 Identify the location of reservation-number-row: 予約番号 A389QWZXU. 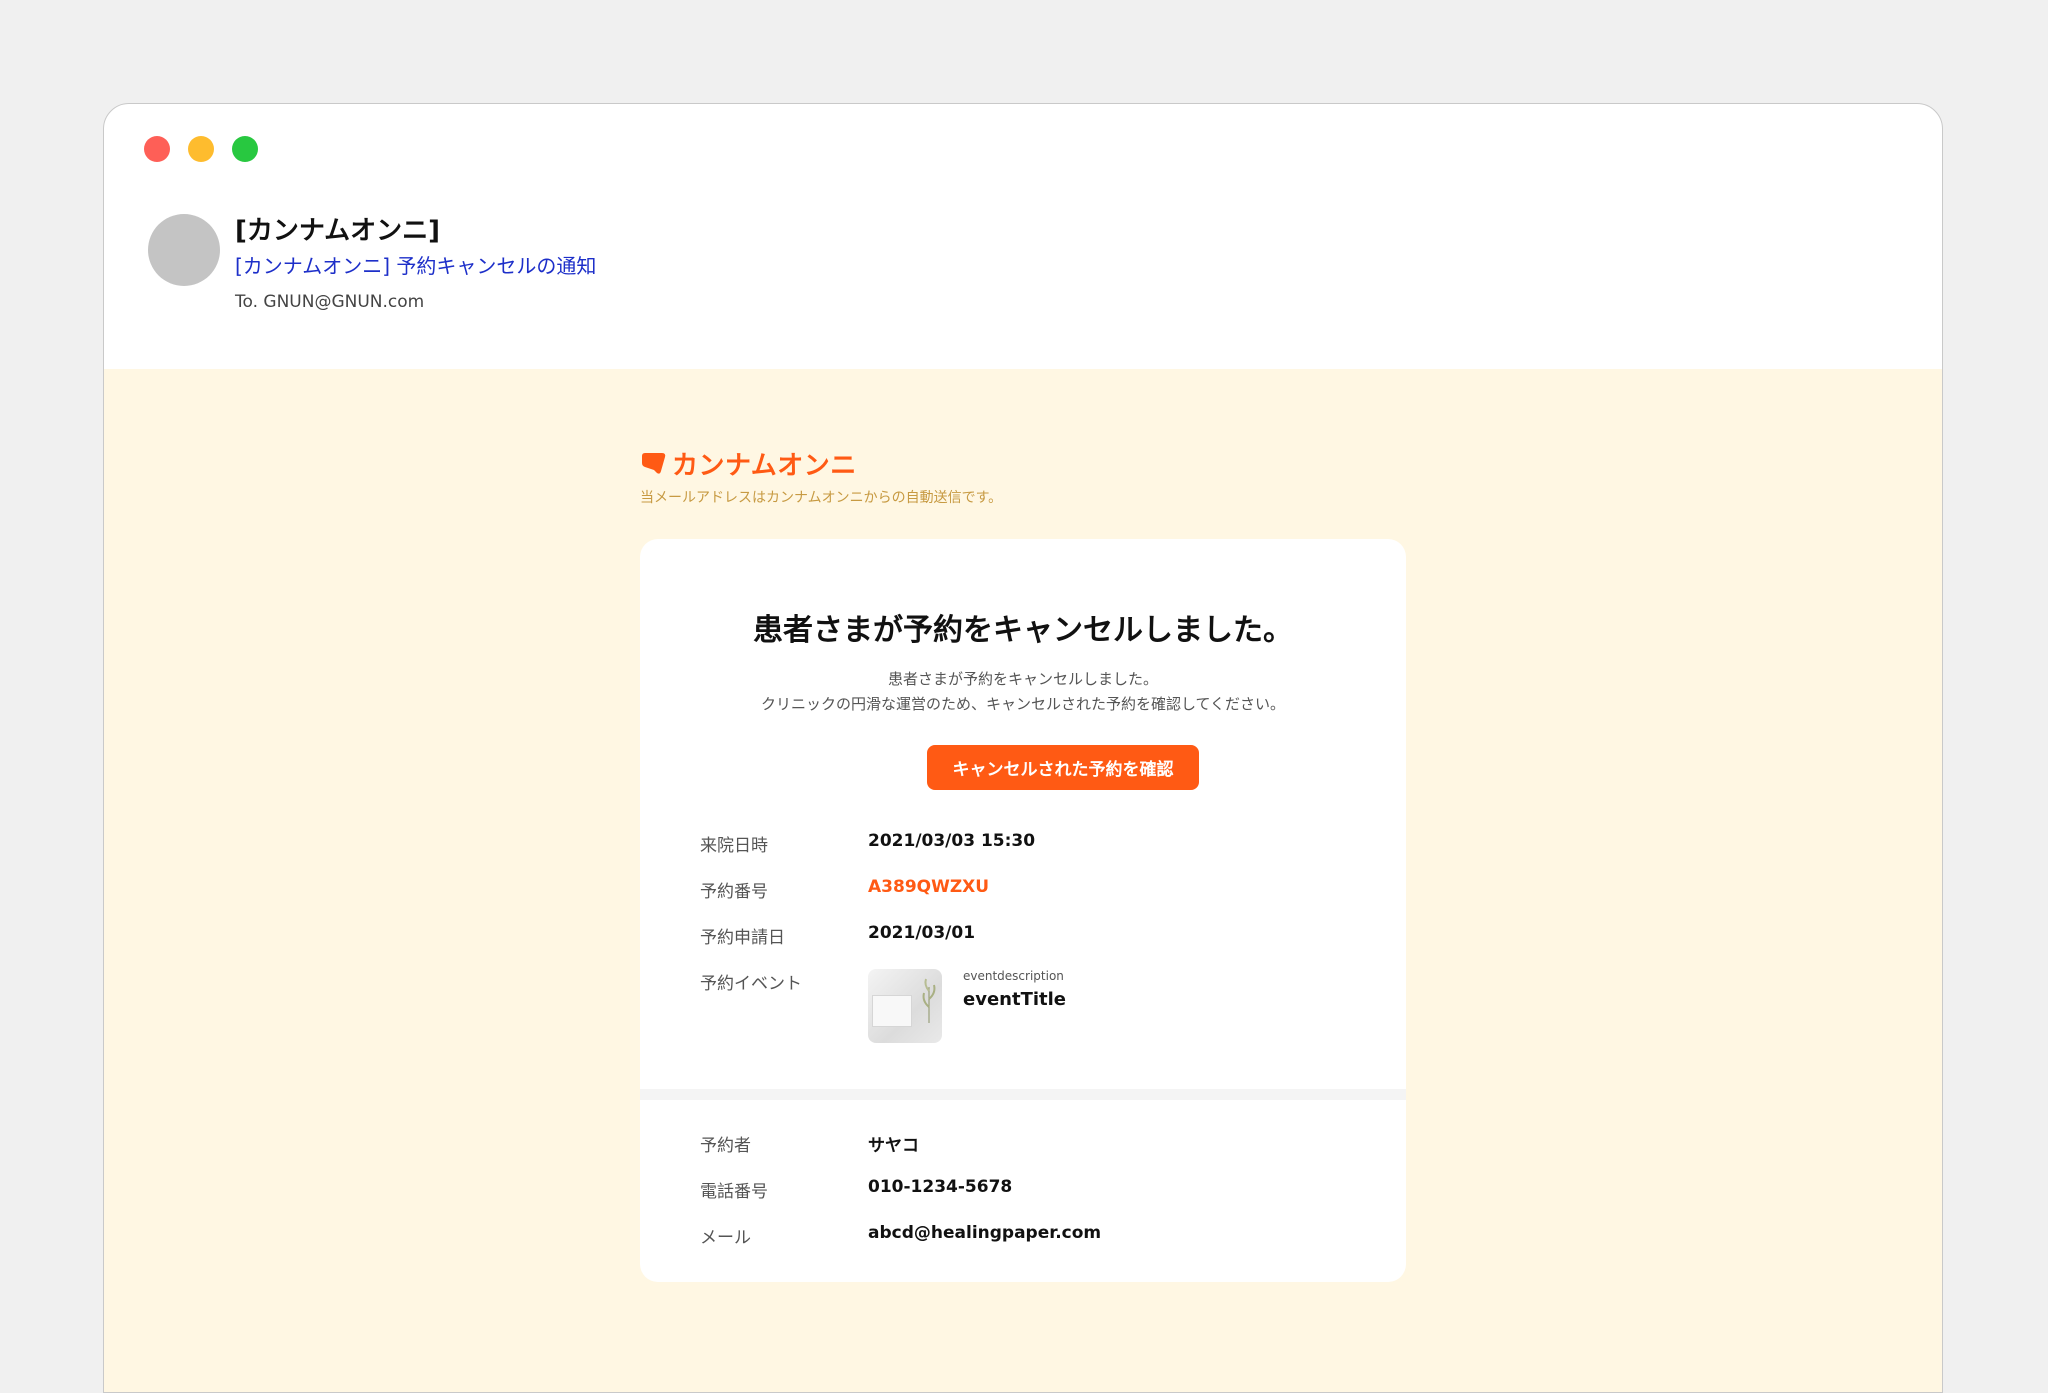
(1030, 892).